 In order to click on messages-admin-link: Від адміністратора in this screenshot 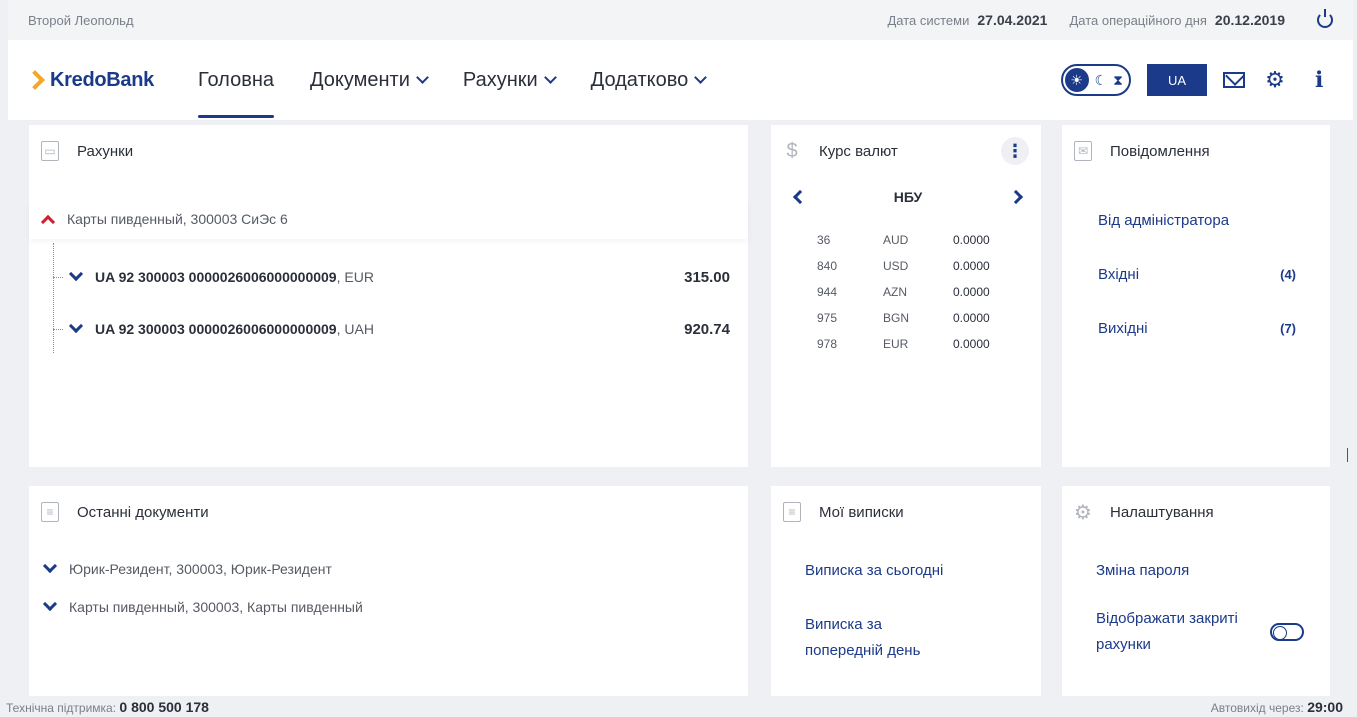, I will do `click(1163, 220)`.